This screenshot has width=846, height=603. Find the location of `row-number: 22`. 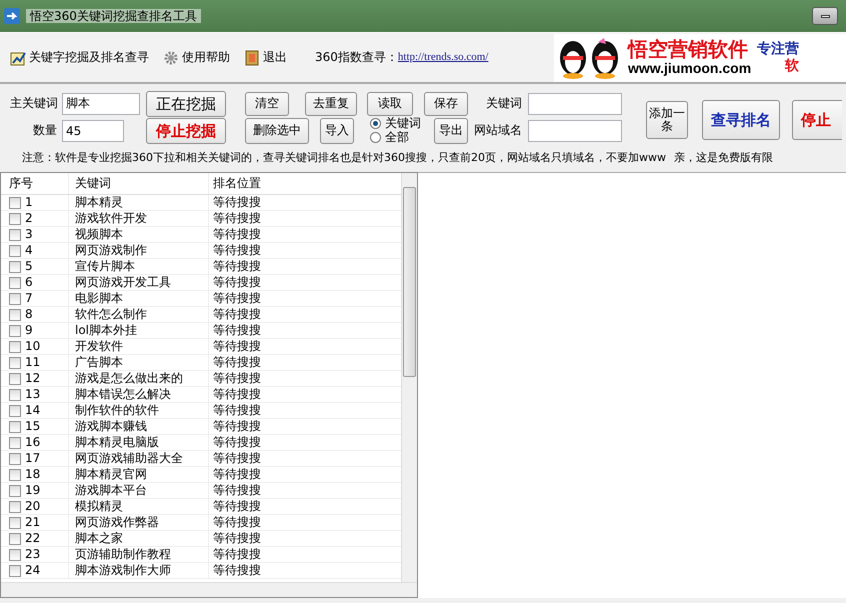

row-number: 22 is located at coordinates (32, 538).